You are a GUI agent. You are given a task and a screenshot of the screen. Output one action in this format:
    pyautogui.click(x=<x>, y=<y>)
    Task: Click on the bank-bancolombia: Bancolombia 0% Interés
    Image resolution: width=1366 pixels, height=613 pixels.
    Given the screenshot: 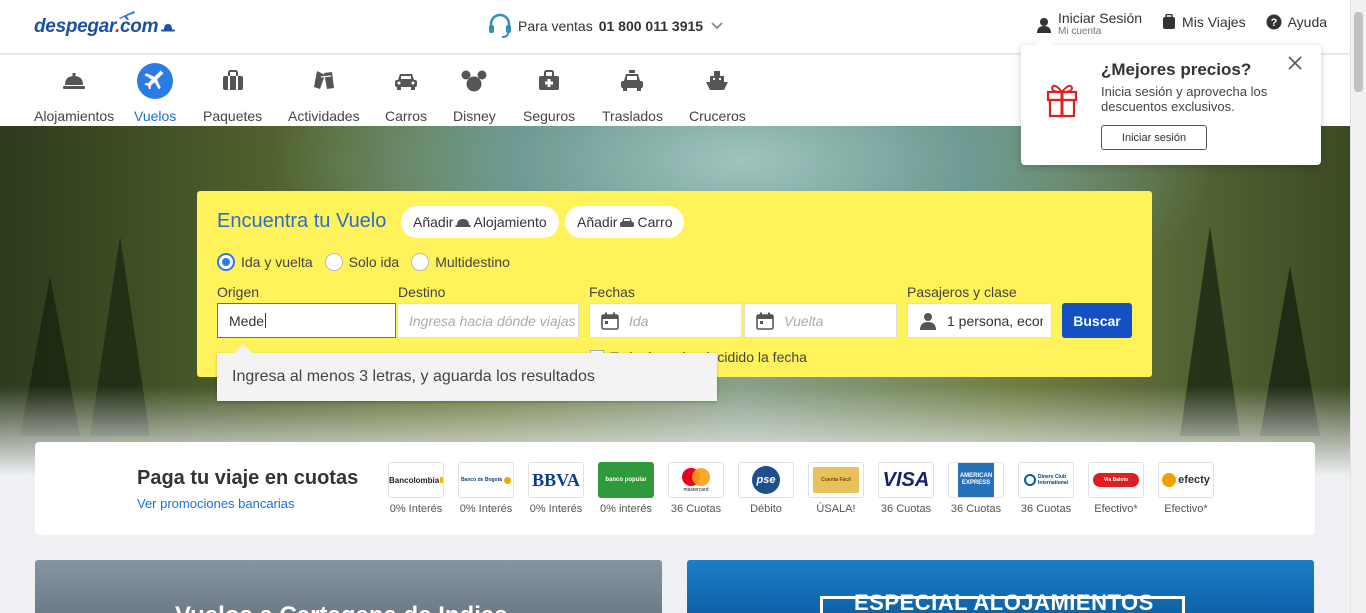 What is the action you would take?
    pyautogui.click(x=416, y=488)
    